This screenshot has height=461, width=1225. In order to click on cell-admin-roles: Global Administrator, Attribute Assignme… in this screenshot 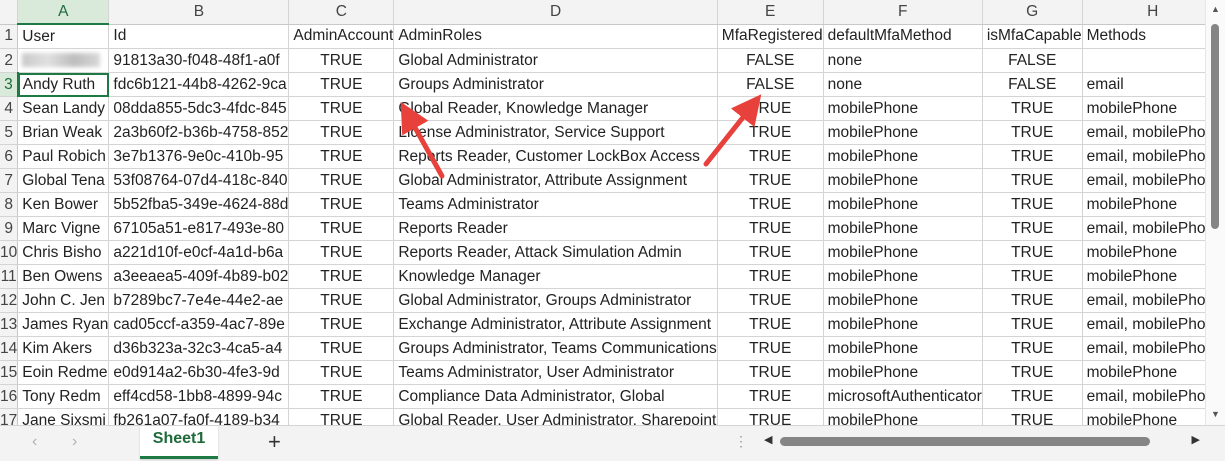, I will do `click(555, 180)`.